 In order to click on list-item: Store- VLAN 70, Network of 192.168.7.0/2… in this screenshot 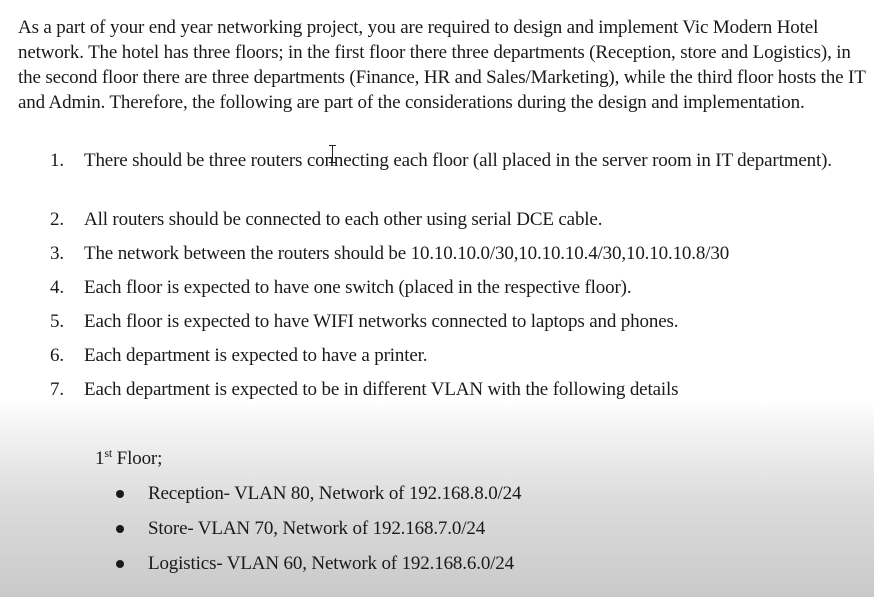, I will do `click(260, 528)`.